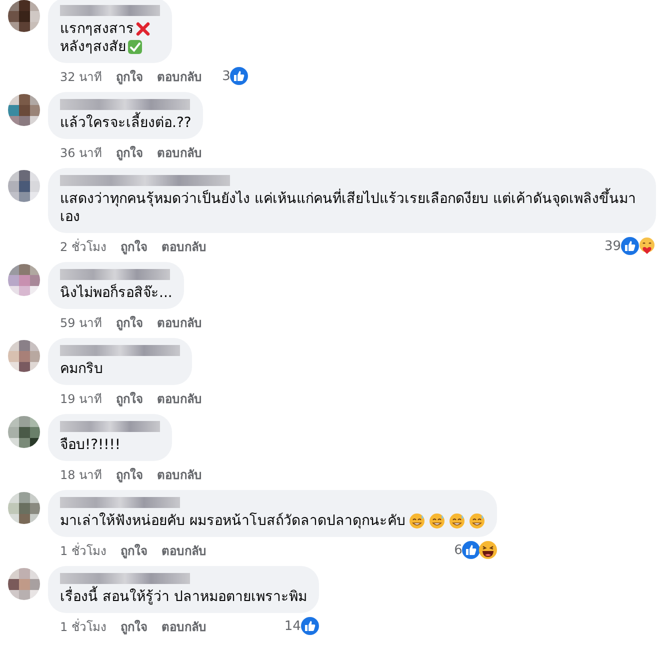 This screenshot has width=672, height=669. I want to click on cross-mark-icon, so click(143, 29).